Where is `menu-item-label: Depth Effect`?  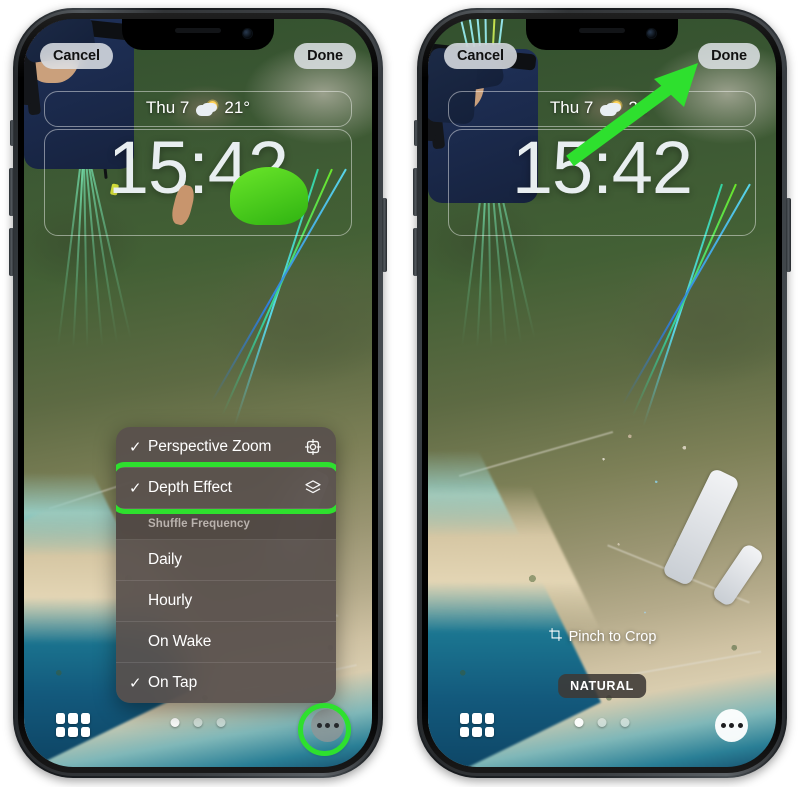
menu-item-label: Depth Effect is located at coordinates (190, 487).